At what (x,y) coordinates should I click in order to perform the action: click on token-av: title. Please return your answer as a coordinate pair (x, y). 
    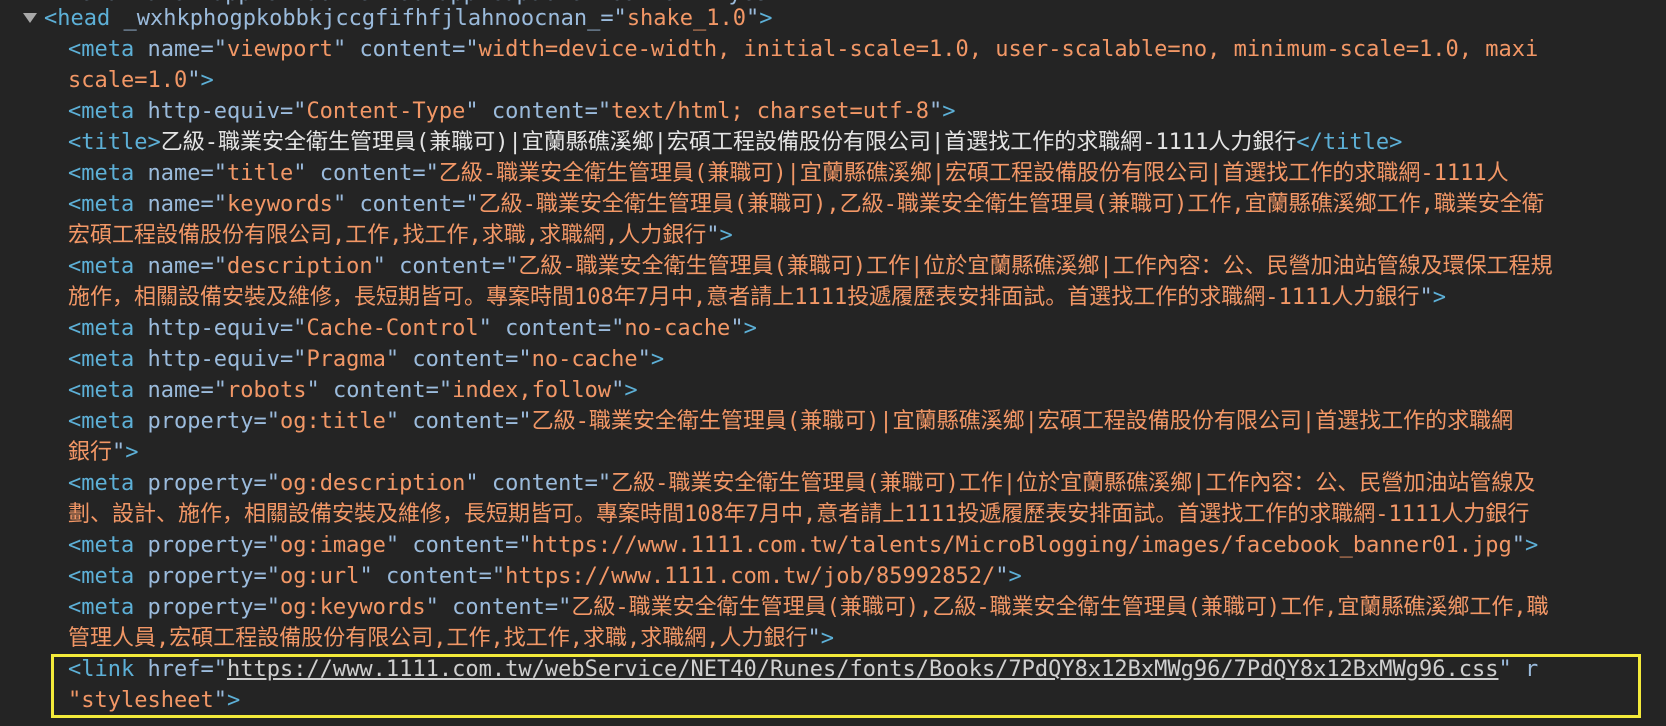
    Looking at the image, I should click on (260, 173).